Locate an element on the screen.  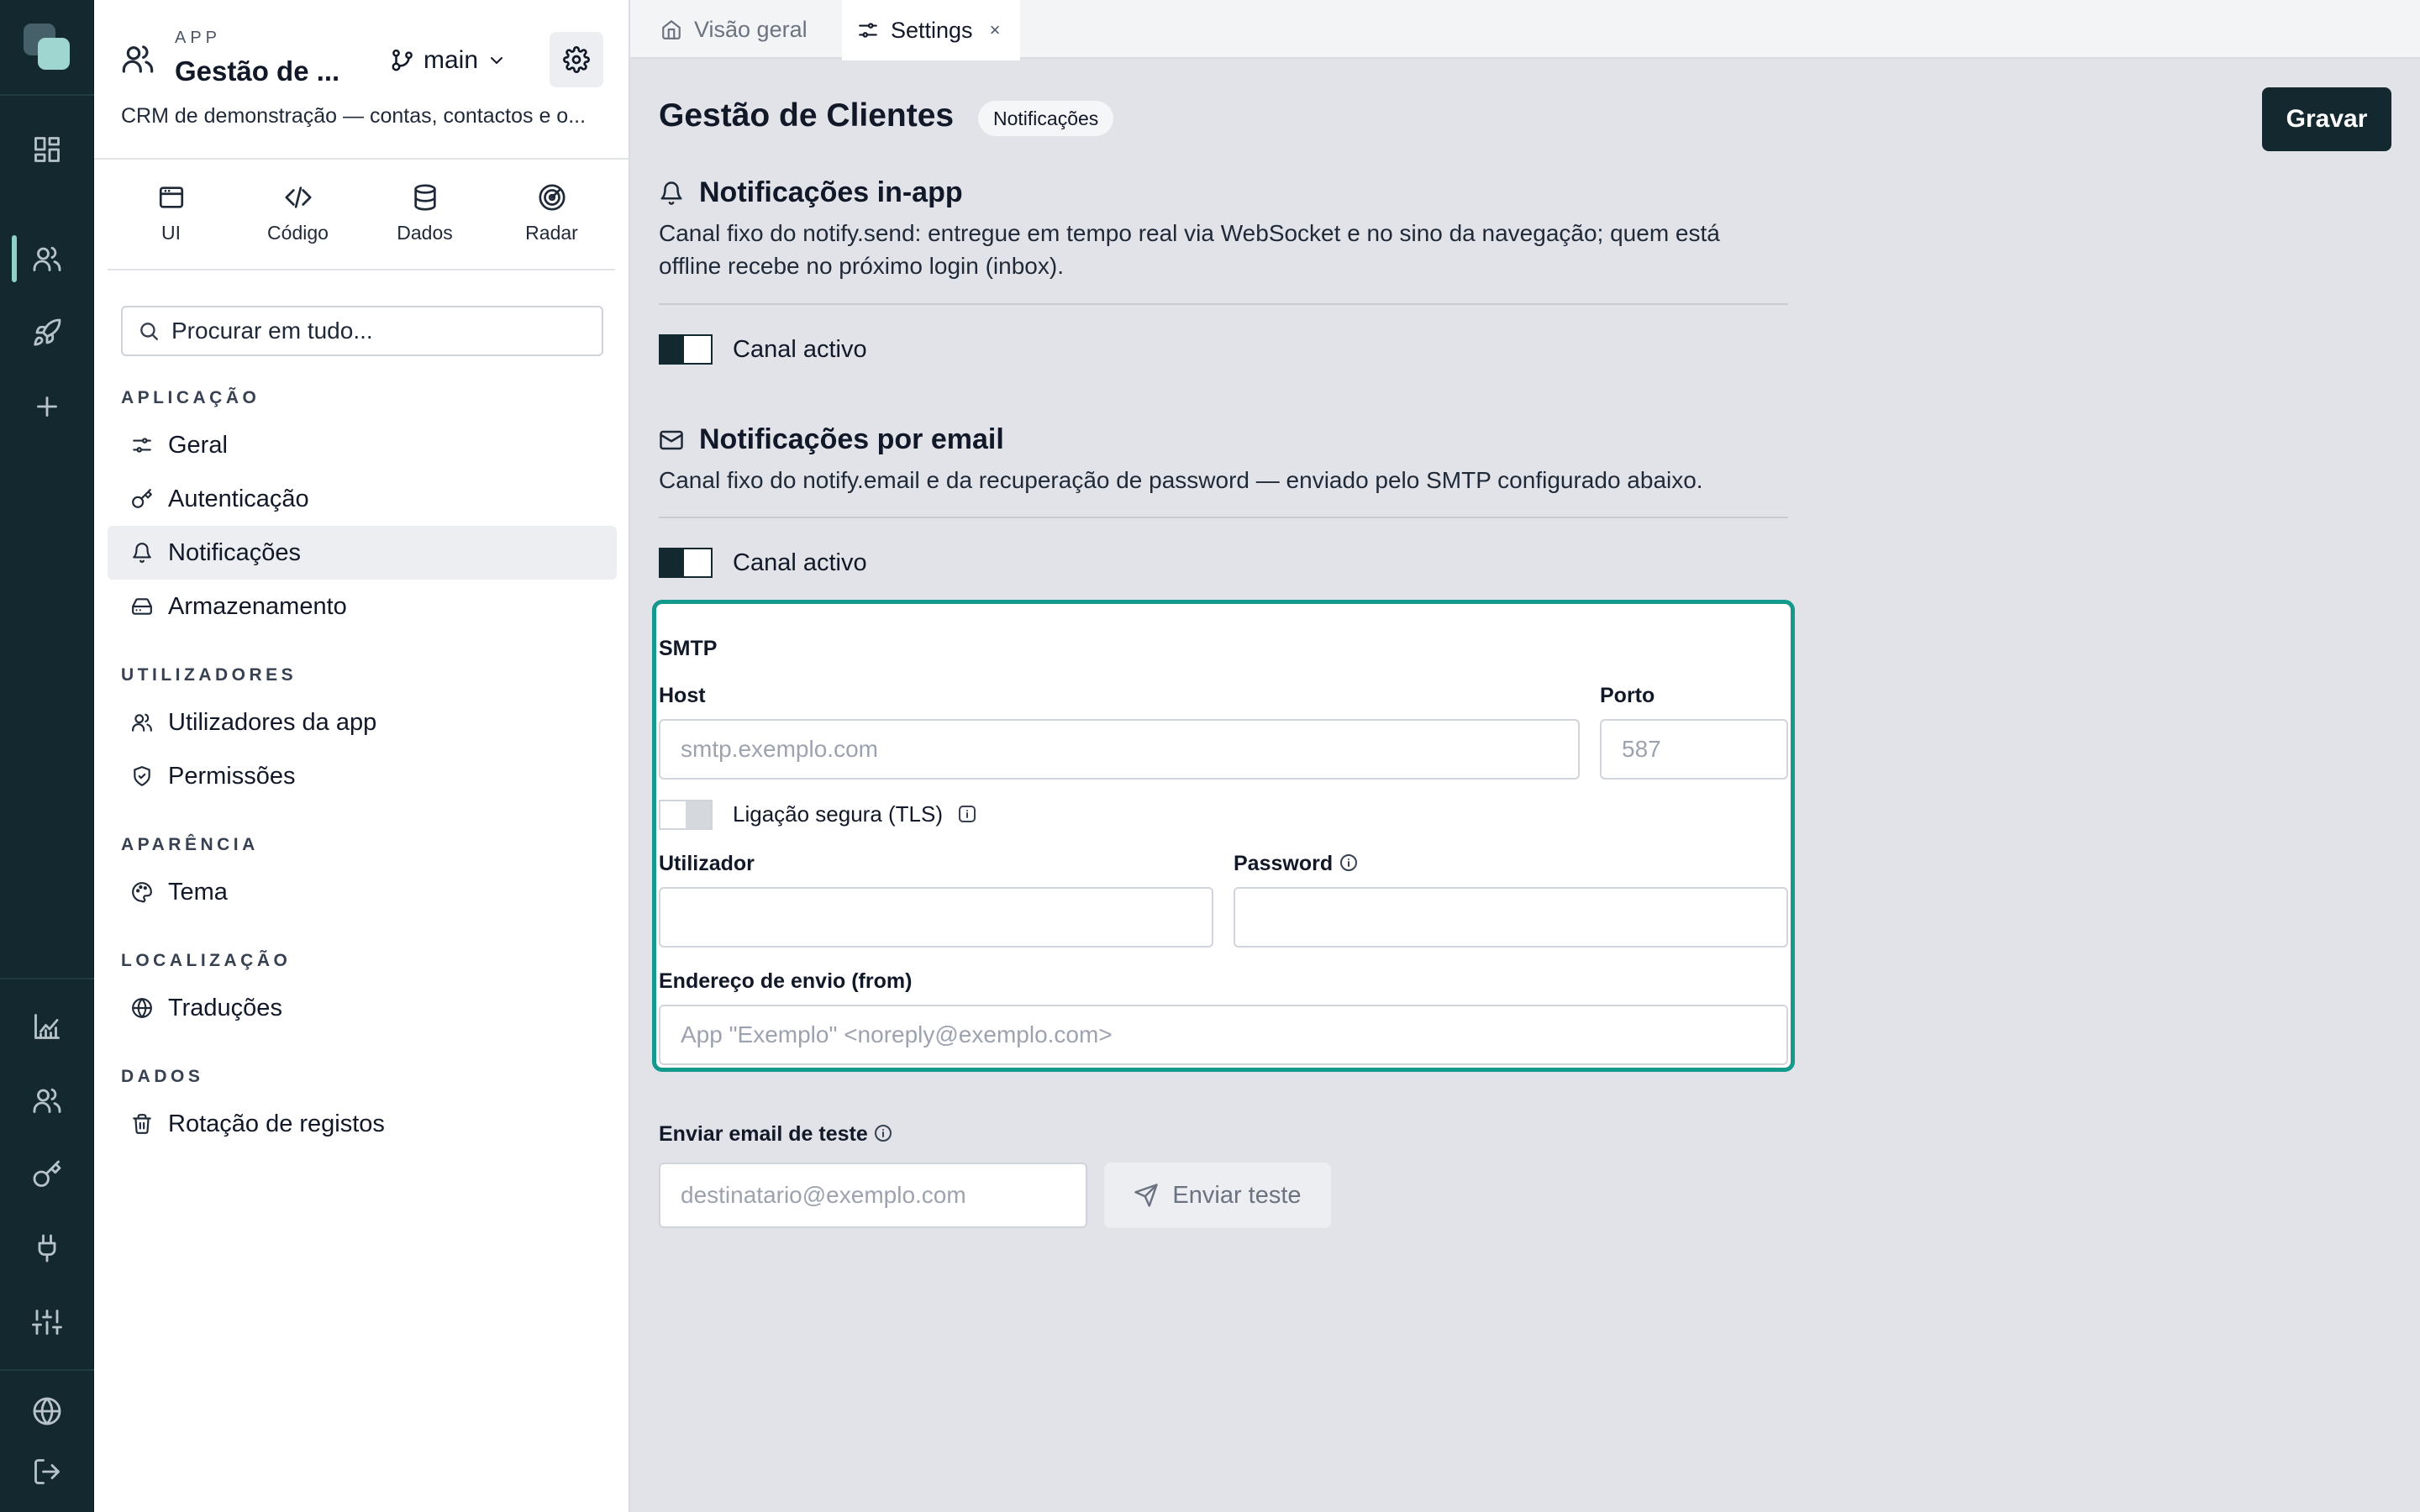
sidebar-item-traducoes: Traduções is located at coordinates (362, 1008).